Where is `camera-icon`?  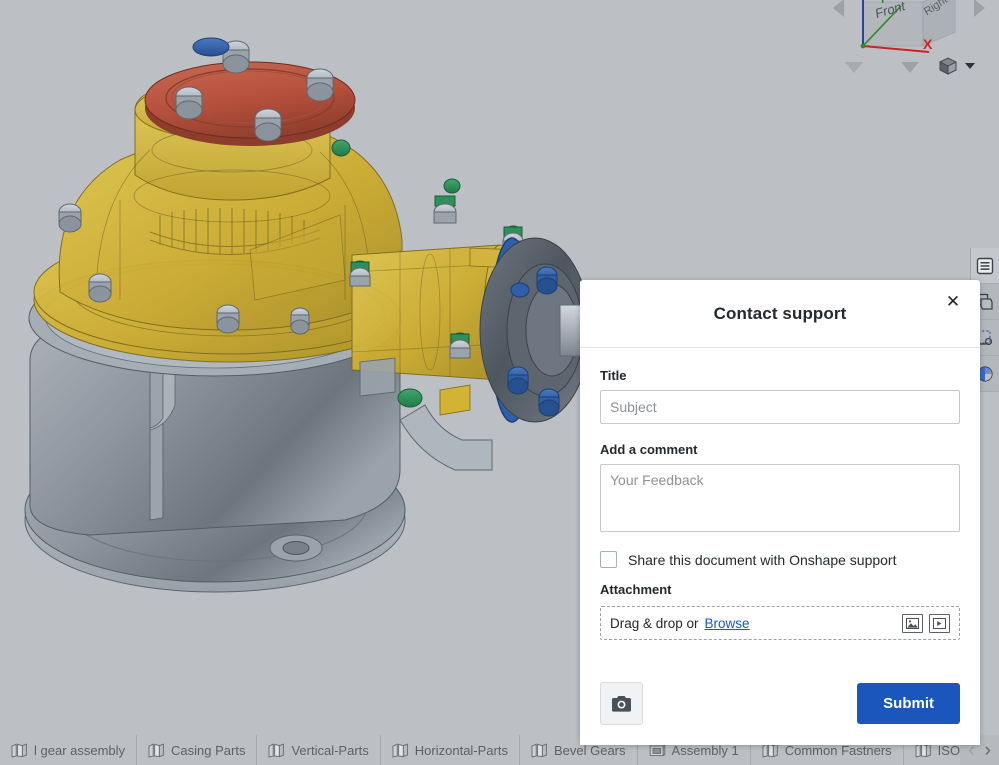
camera-icon is located at coordinates (621, 703).